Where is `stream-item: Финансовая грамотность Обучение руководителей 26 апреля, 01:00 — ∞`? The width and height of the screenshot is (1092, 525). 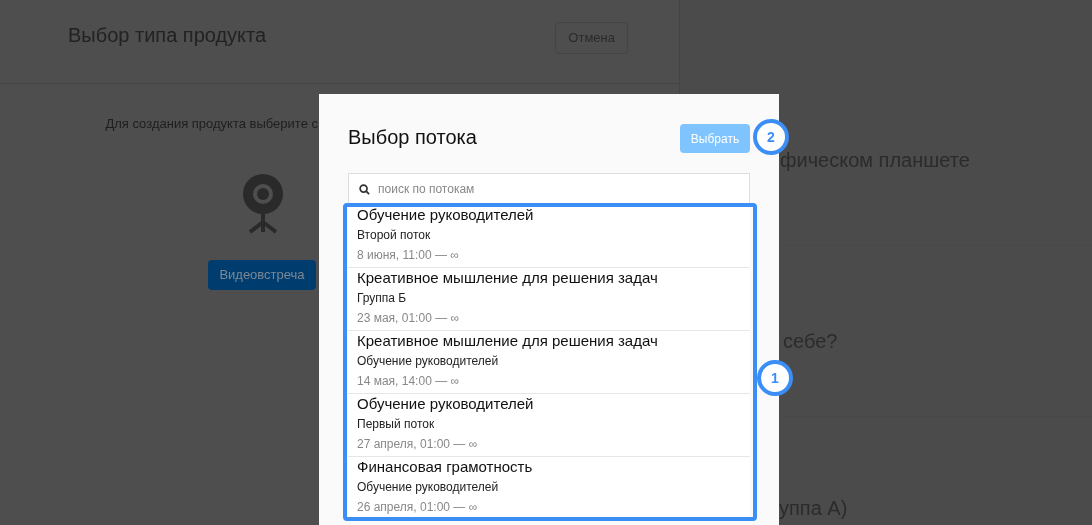 stream-item: Финансовая грамотность Обучение руководителей 26 апреля, 01:00 — ∞ is located at coordinates (549, 488).